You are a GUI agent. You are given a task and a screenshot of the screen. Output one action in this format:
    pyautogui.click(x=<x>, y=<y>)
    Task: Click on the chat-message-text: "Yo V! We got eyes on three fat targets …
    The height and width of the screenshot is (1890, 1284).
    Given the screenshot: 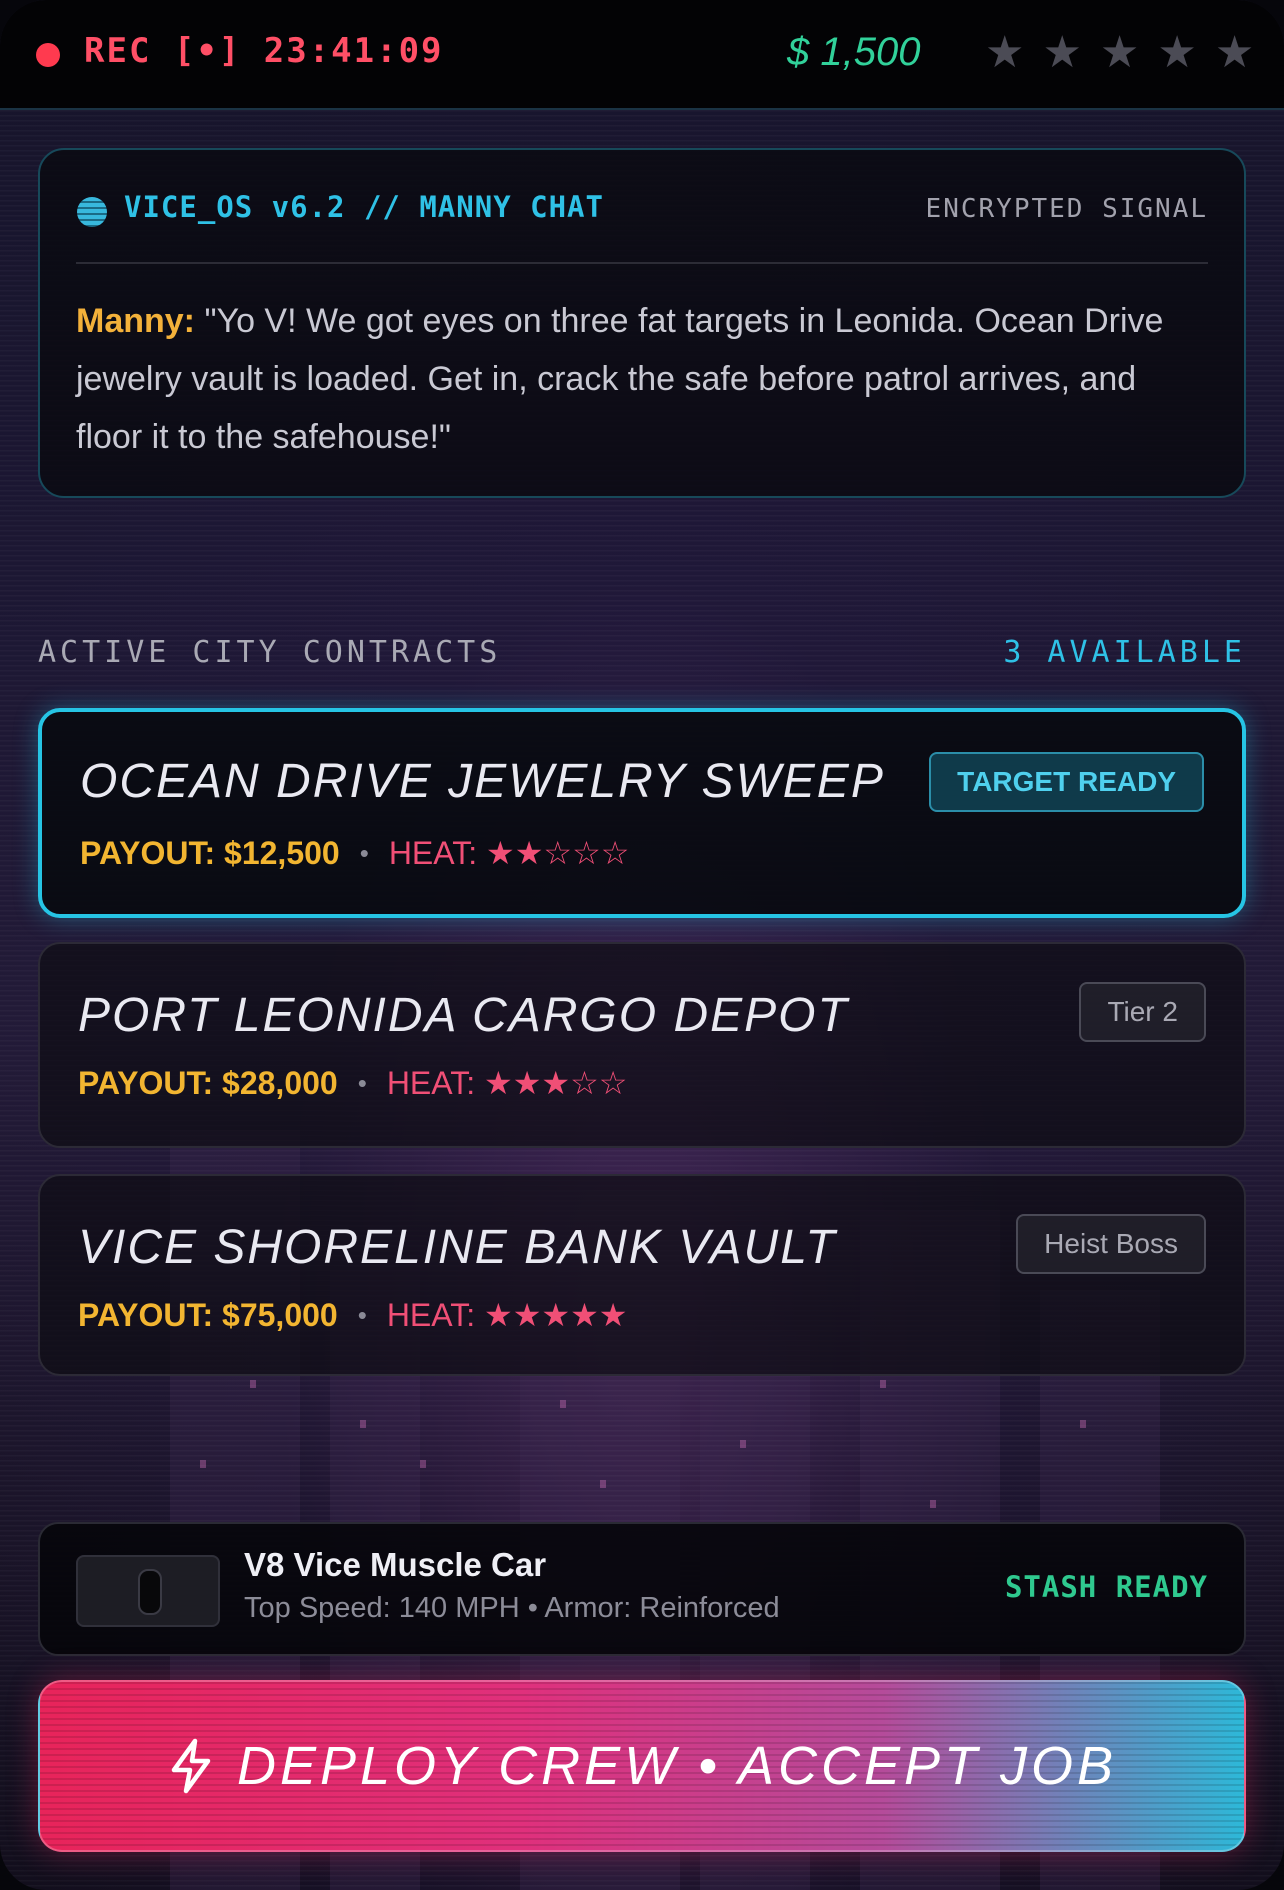 What is the action you would take?
    pyautogui.click(x=620, y=379)
    